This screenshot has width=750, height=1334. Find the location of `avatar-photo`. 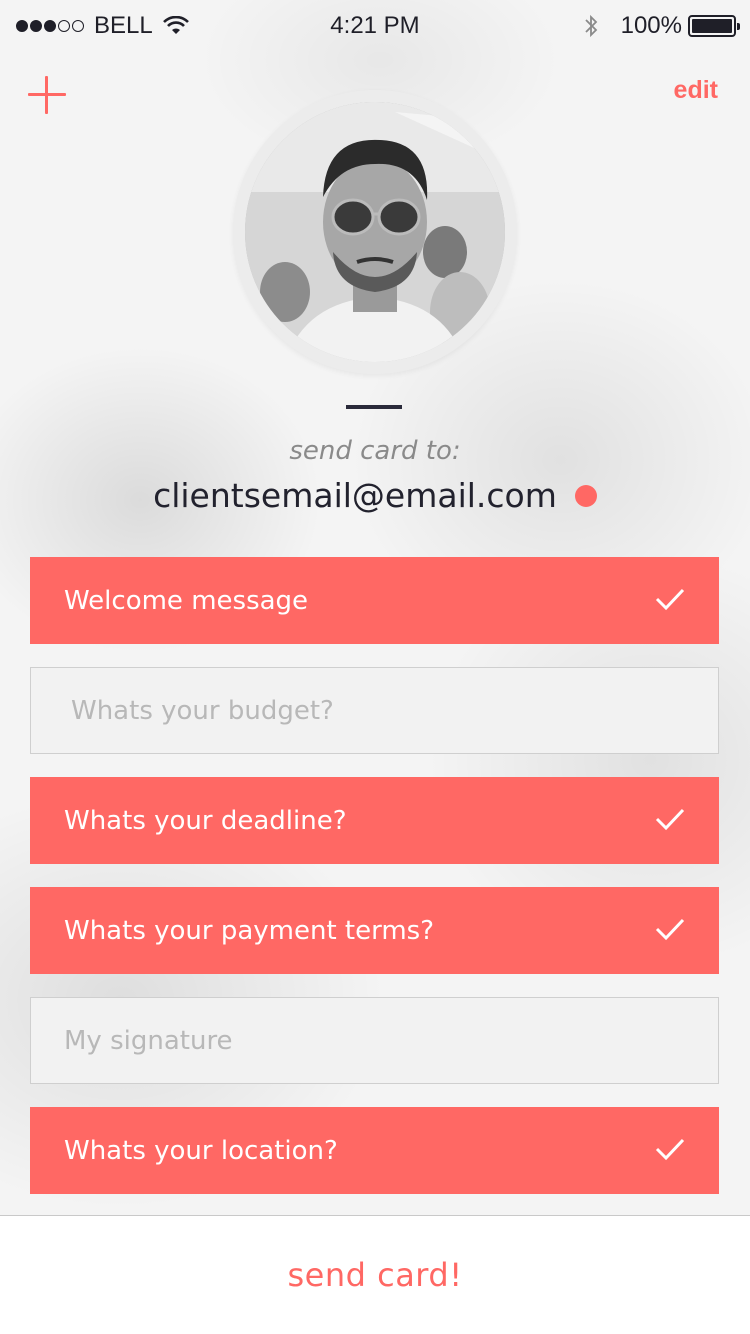

avatar-photo is located at coordinates (375, 232).